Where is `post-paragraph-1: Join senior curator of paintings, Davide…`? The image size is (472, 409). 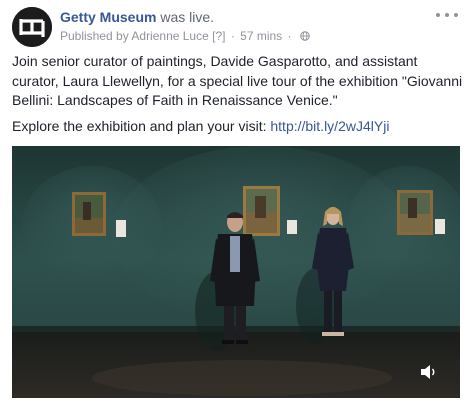
post-paragraph-1: Join senior curator of paintings, Davide… is located at coordinates (237, 80).